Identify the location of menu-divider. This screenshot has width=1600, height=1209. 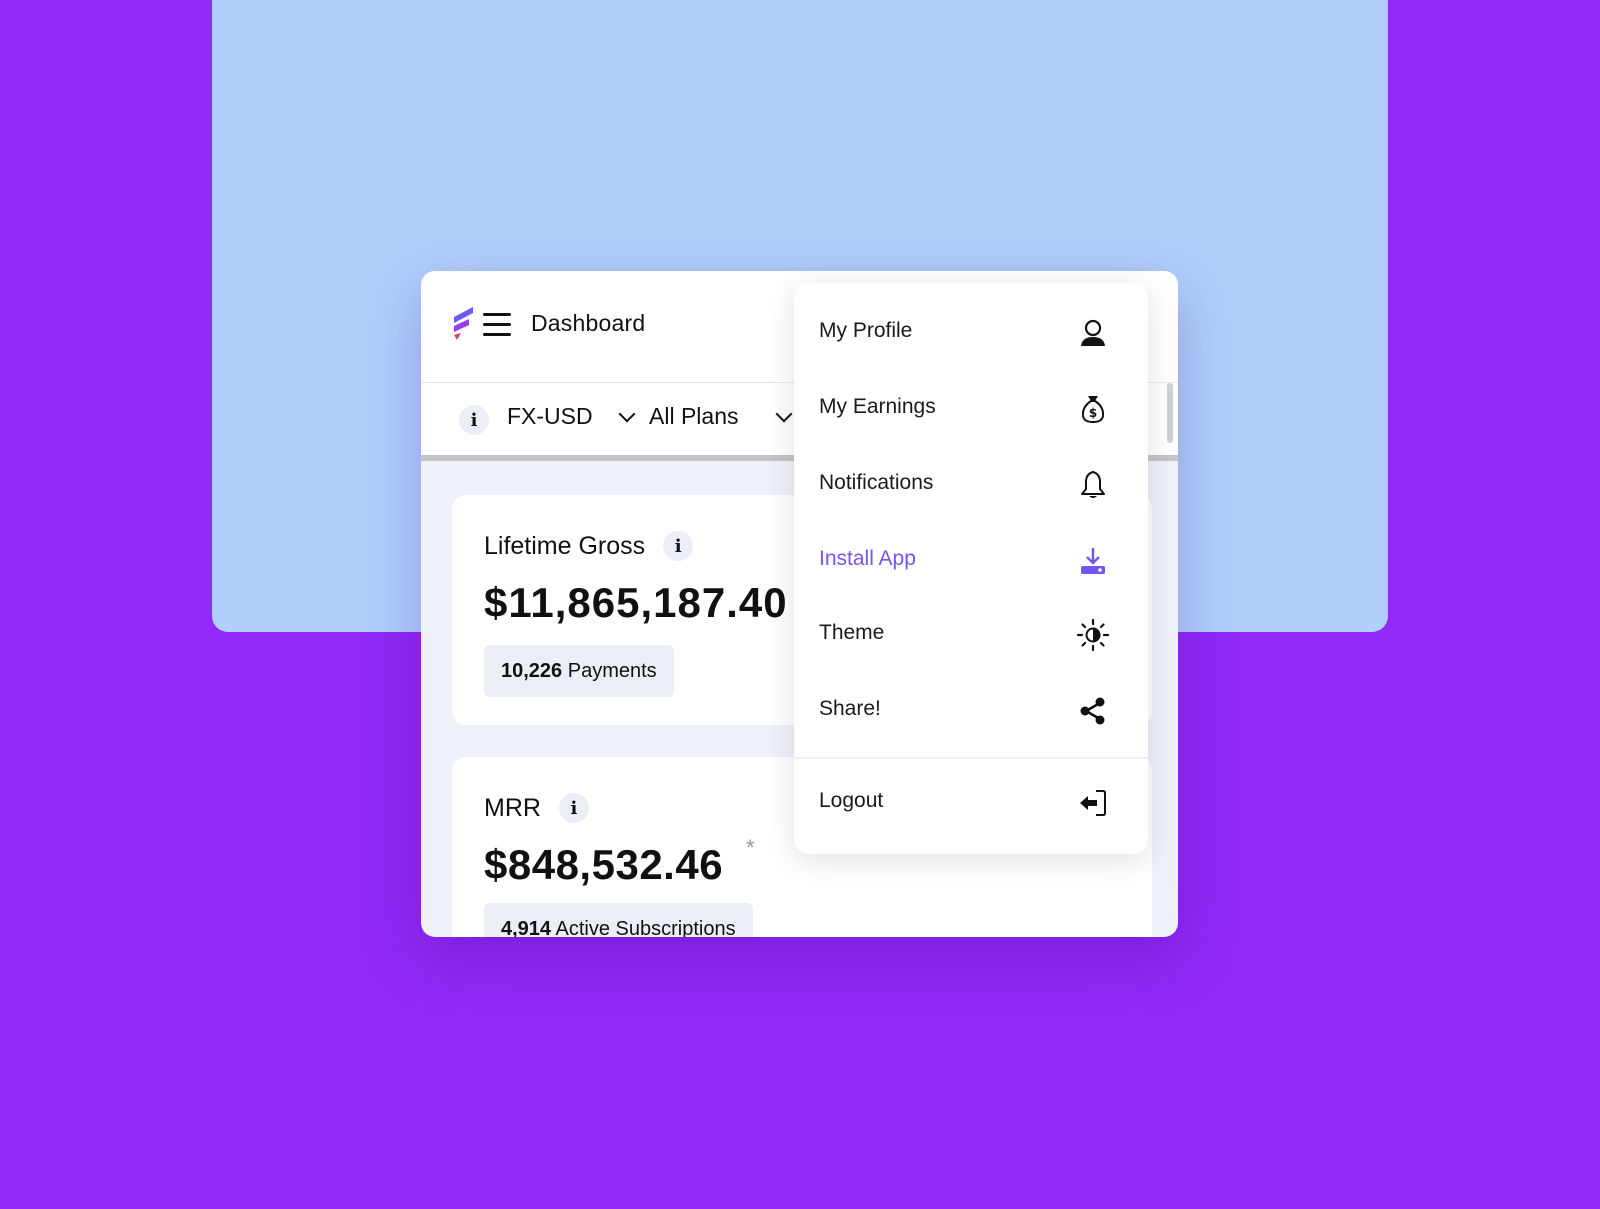
(971, 758).